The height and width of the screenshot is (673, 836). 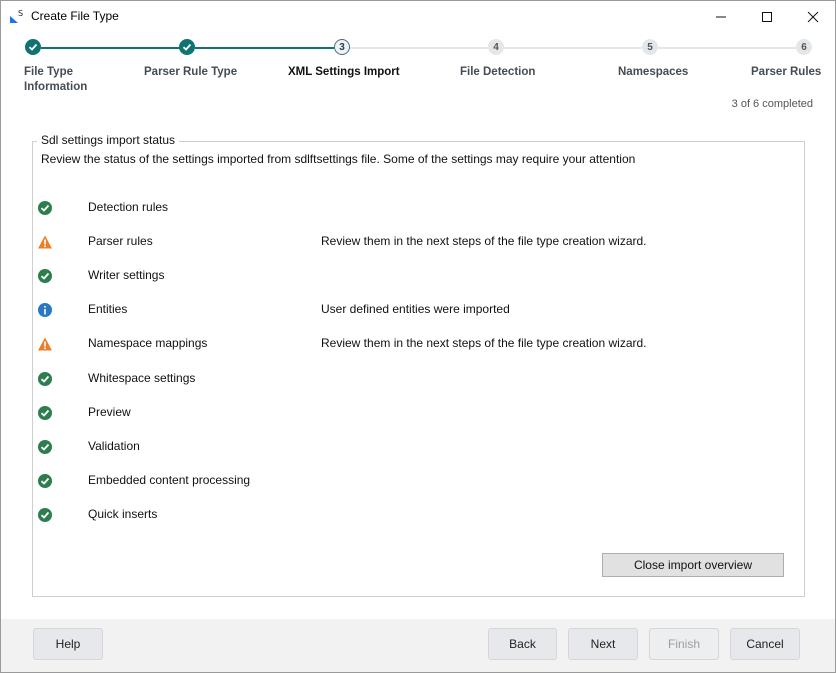 I want to click on status-row: Validation, so click(x=417, y=447).